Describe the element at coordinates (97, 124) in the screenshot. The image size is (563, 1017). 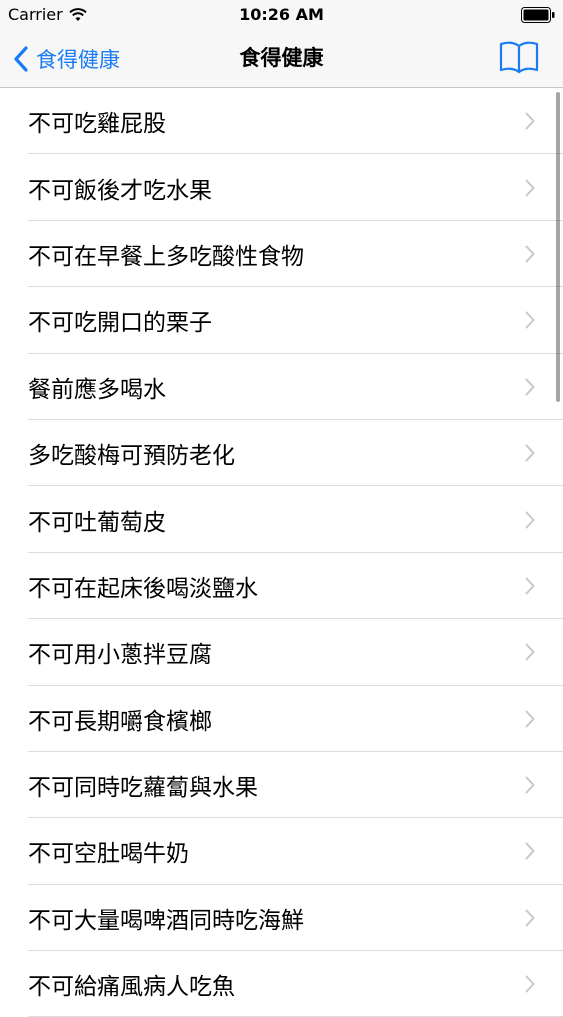
I see `list-item-label: 不可吃雞屁股` at that location.